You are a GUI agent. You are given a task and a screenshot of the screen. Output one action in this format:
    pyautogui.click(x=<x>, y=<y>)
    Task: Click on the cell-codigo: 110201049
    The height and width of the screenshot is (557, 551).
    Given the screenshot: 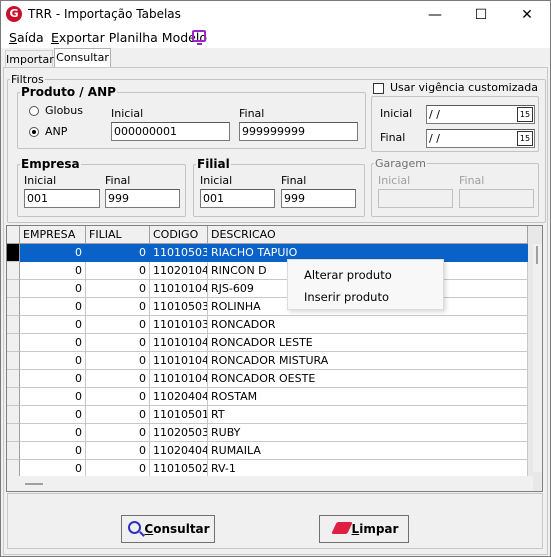 What is the action you would take?
    pyautogui.click(x=179, y=271)
    